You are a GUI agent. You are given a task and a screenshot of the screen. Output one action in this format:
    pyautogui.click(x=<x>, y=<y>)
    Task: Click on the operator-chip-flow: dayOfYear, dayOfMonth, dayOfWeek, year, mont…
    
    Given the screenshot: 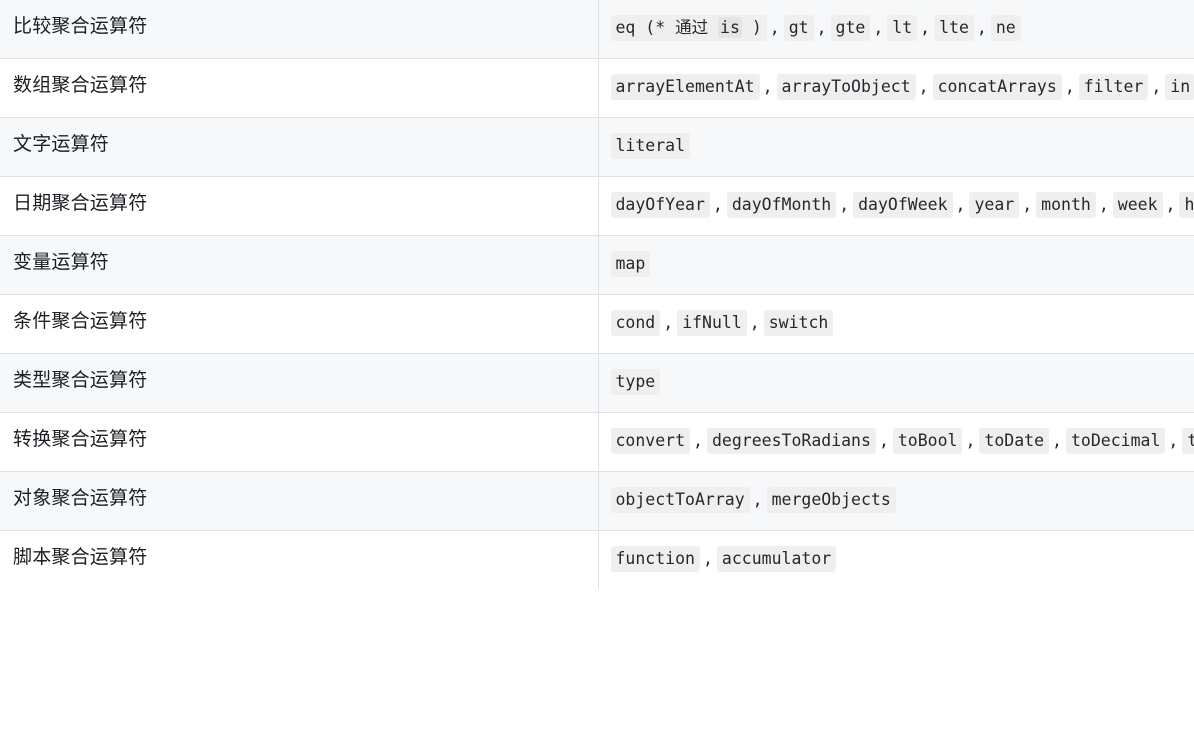 What is the action you would take?
    pyautogui.click(x=902, y=205)
    